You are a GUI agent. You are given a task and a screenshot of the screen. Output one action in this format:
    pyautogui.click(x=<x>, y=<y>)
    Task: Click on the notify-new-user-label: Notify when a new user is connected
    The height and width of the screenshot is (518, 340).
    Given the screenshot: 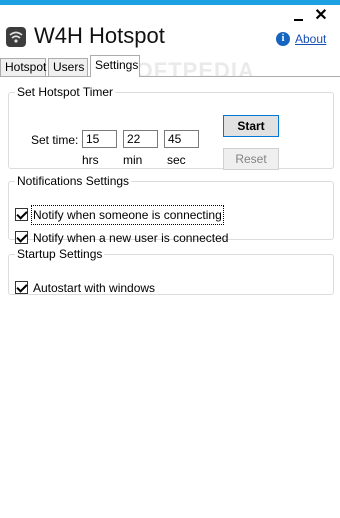 What is the action you would take?
    pyautogui.click(x=131, y=238)
    